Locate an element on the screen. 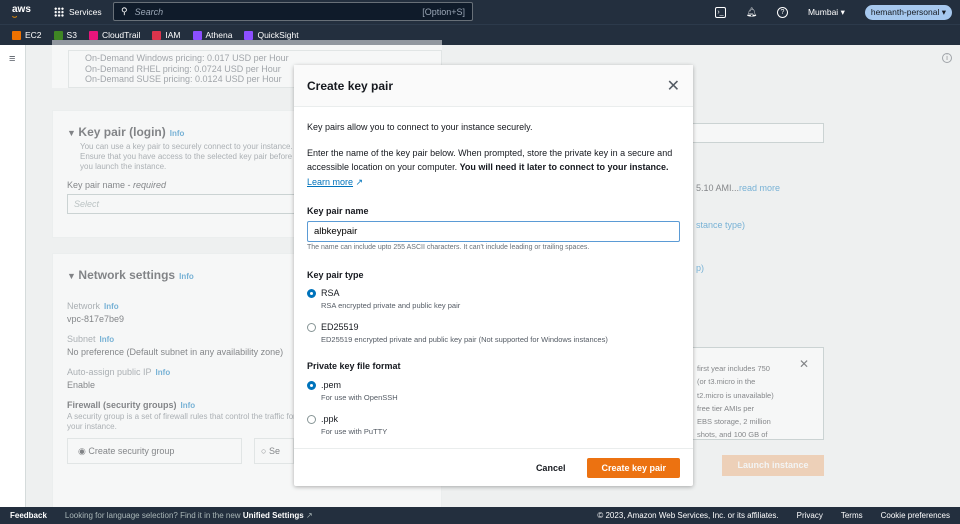  free-tier-line: t2.micro is unavailable) is located at coordinates (735, 395).